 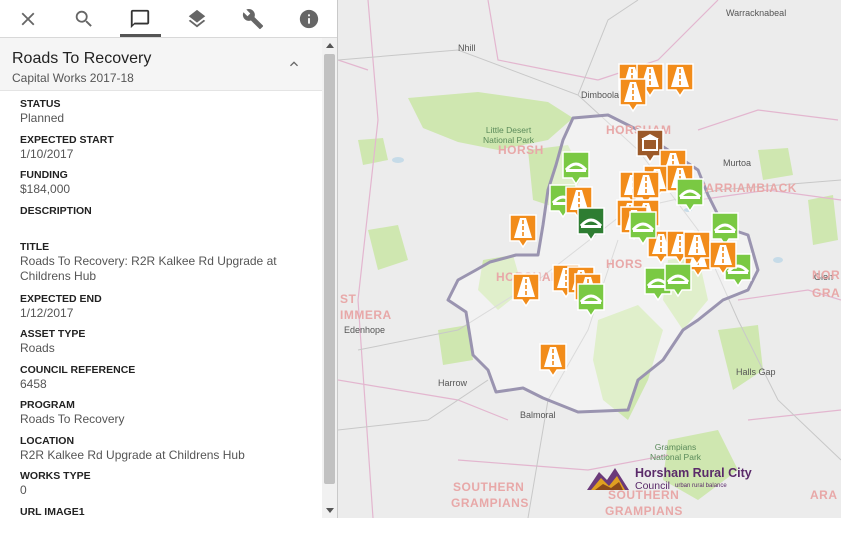 I want to click on field-label: FUNDING, so click(x=165, y=175).